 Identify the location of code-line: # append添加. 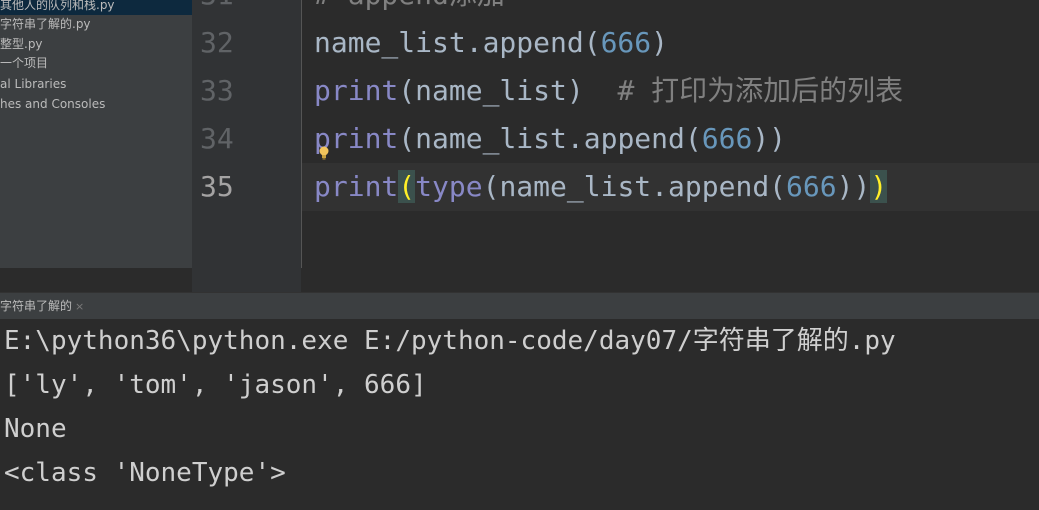
(409, 9).